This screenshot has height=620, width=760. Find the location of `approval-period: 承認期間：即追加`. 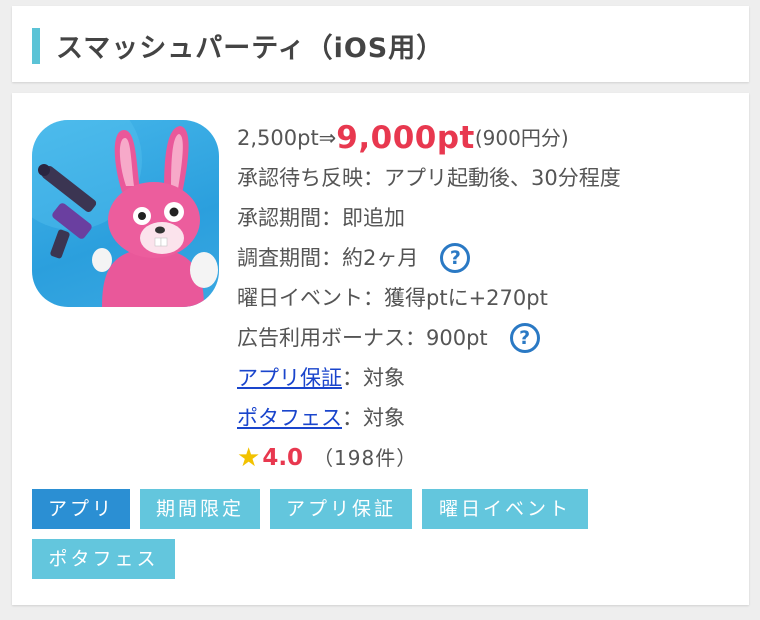

approval-period: 承認期間：即追加 is located at coordinates (487, 218).